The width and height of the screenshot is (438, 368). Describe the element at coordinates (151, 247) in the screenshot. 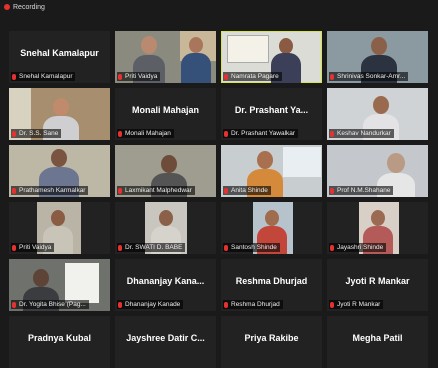

I see `participant-name-label: Dr. SWATI D. BABE` at that location.